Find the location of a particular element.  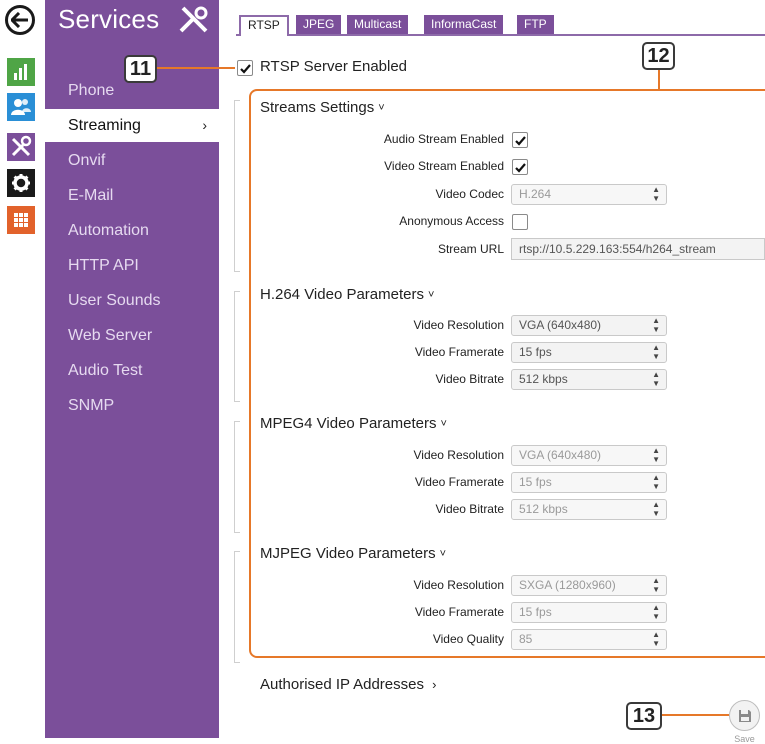

annotation-badge-12: 12 is located at coordinates (658, 56).